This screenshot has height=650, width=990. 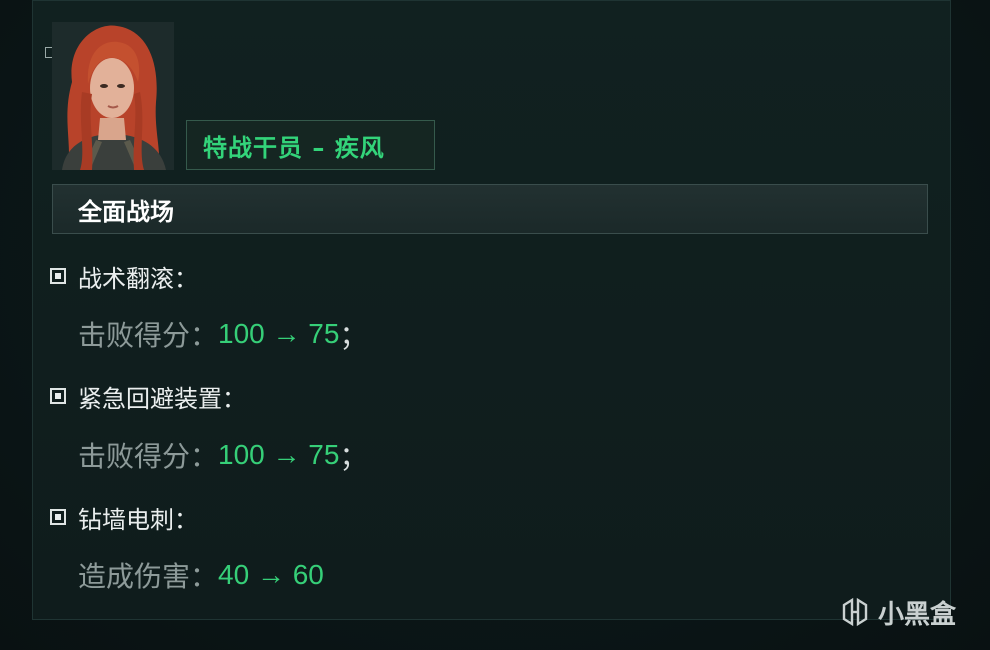 I want to click on skill-change-2: 击败得分： 100 → 75 ；, so click(x=222, y=455).